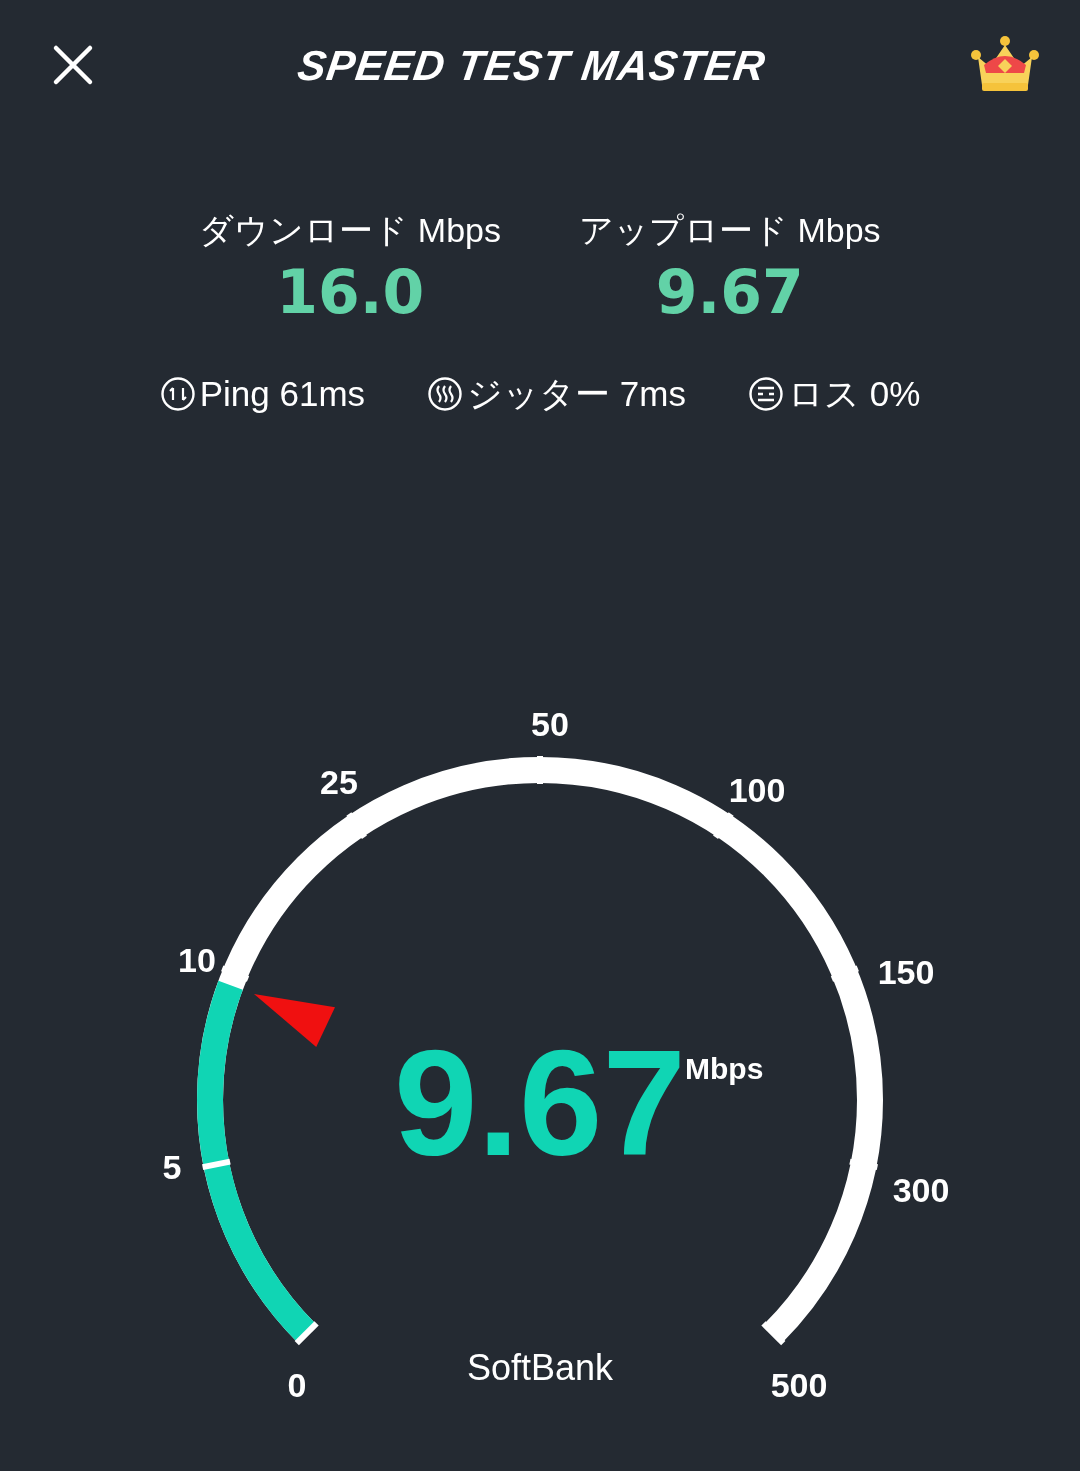 This screenshot has width=1080, height=1471. What do you see at coordinates (339, 782) in the screenshot?
I see `scale-label: 25` at bounding box center [339, 782].